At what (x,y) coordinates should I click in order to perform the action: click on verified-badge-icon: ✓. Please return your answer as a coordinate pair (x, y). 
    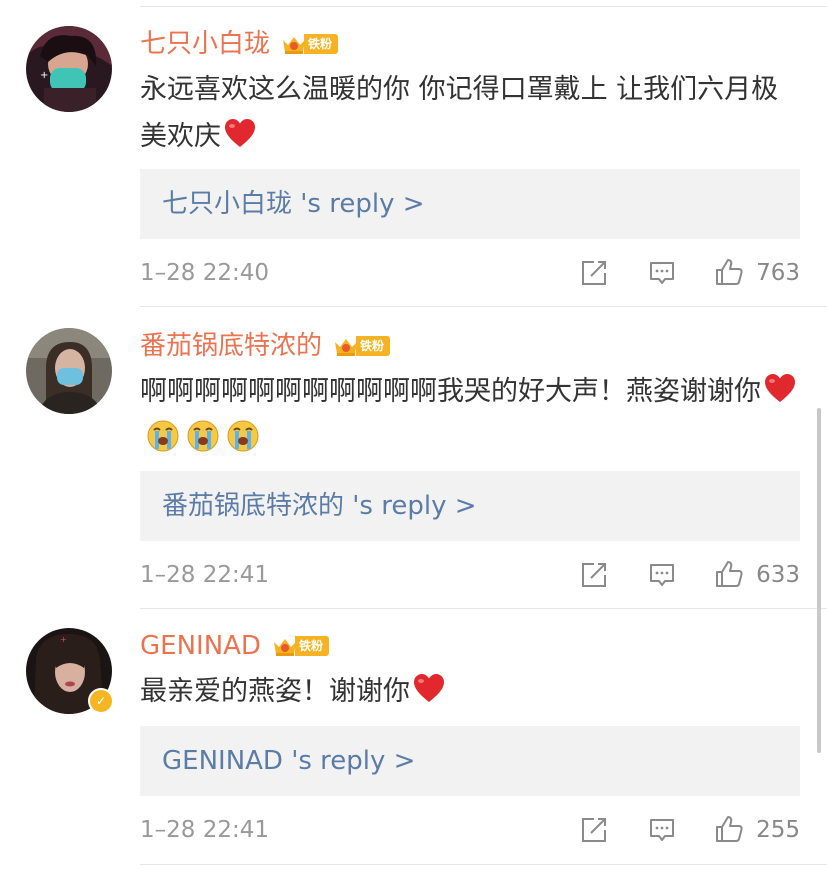
    Looking at the image, I should click on (101, 701).